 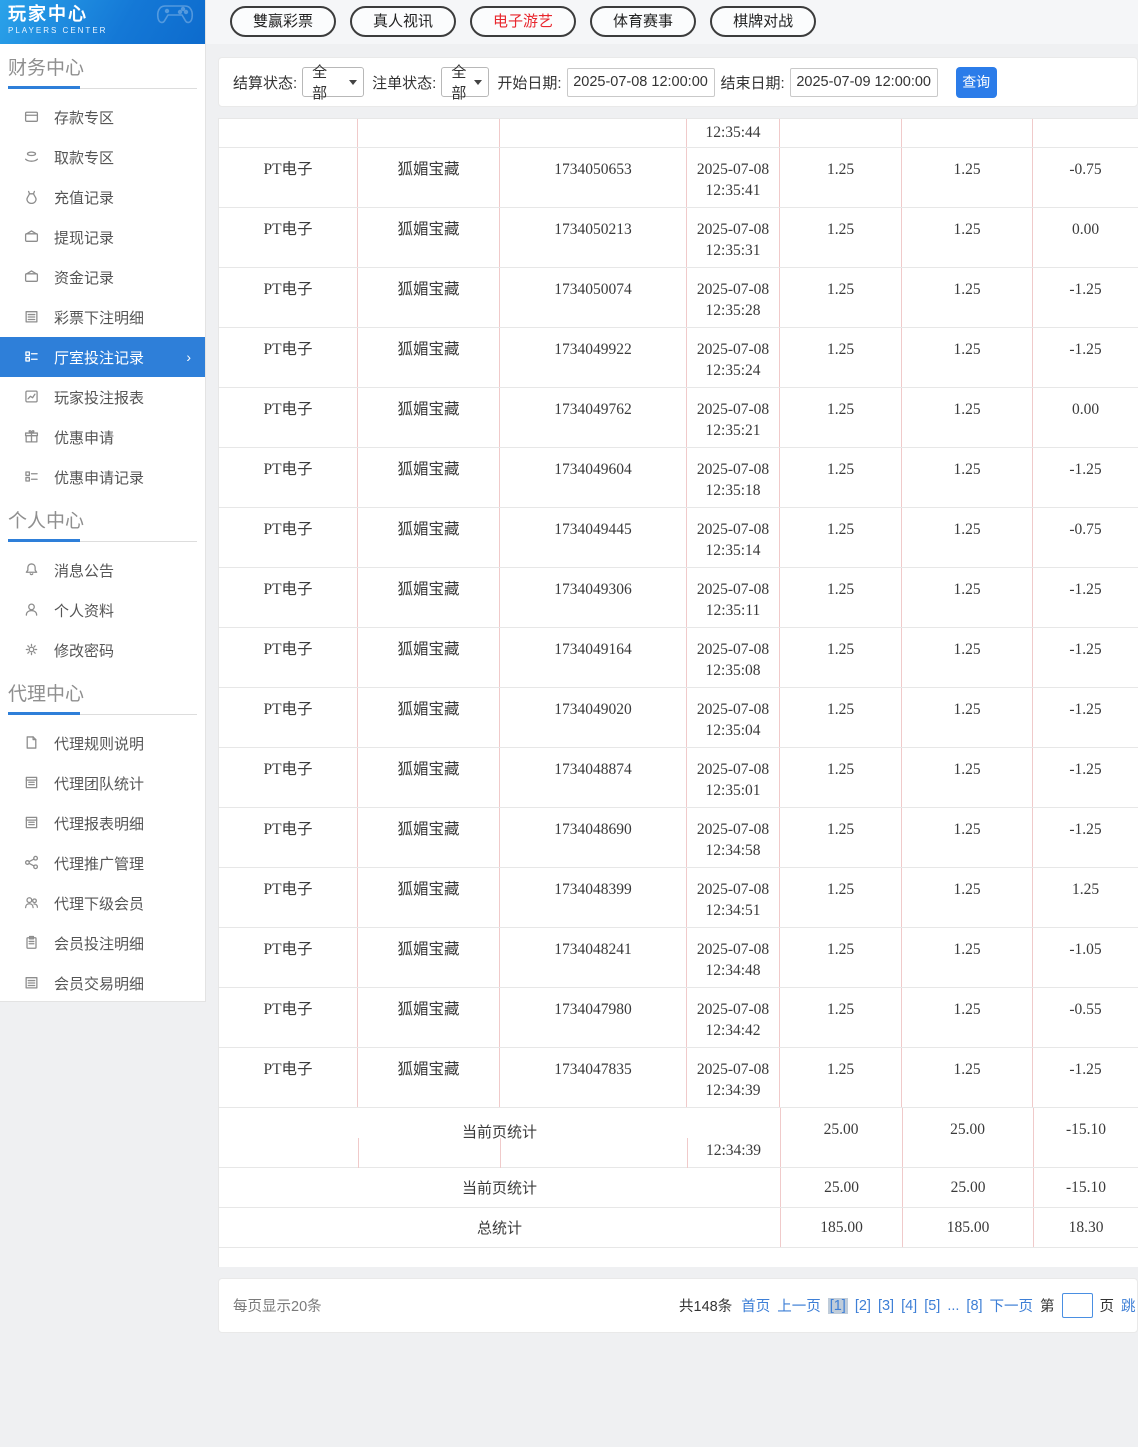 I want to click on sidebar-item-change-password: 修改密码, so click(x=102, y=650).